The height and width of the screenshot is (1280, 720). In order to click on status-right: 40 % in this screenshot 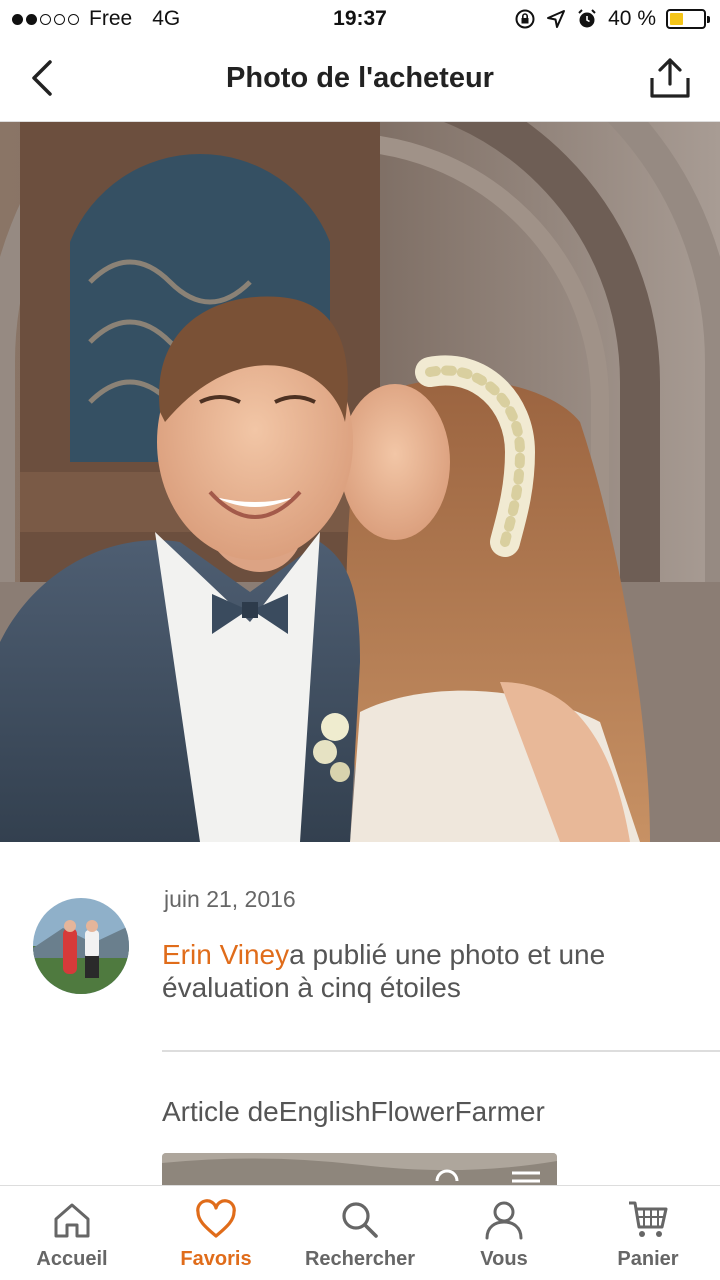, I will do `click(612, 19)`.